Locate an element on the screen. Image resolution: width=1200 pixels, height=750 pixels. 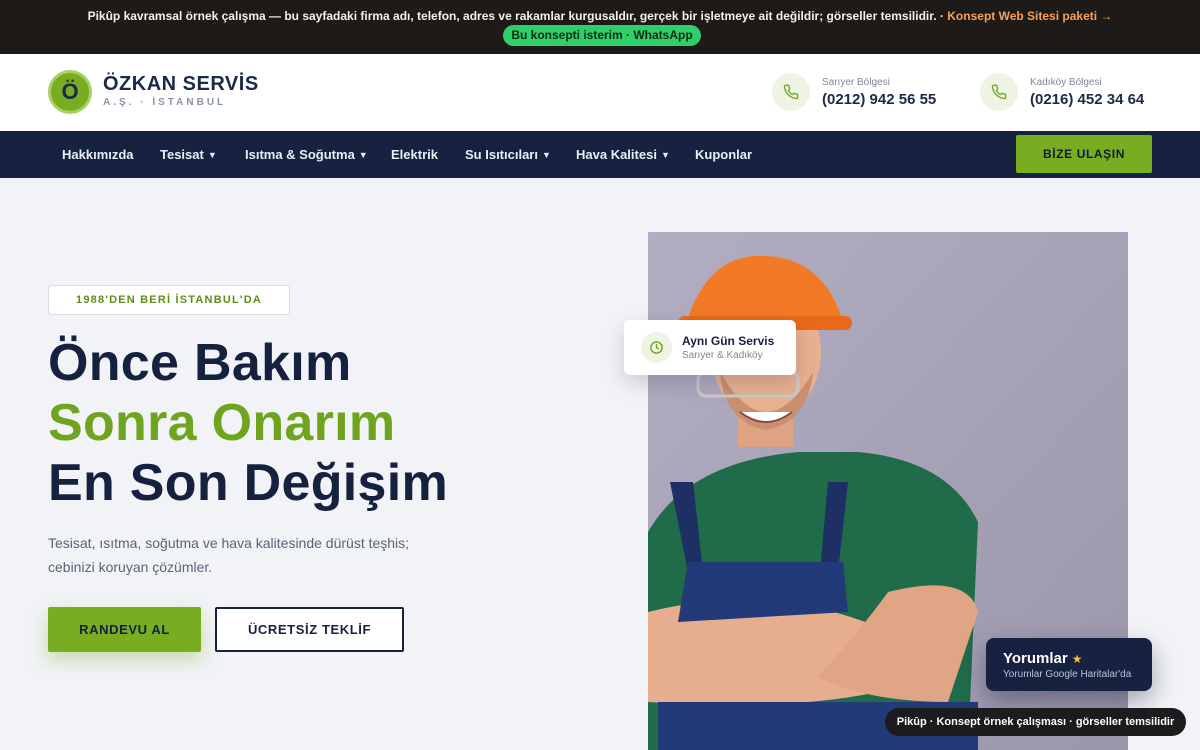
nav-label: Tesisat is located at coordinates (182, 154).